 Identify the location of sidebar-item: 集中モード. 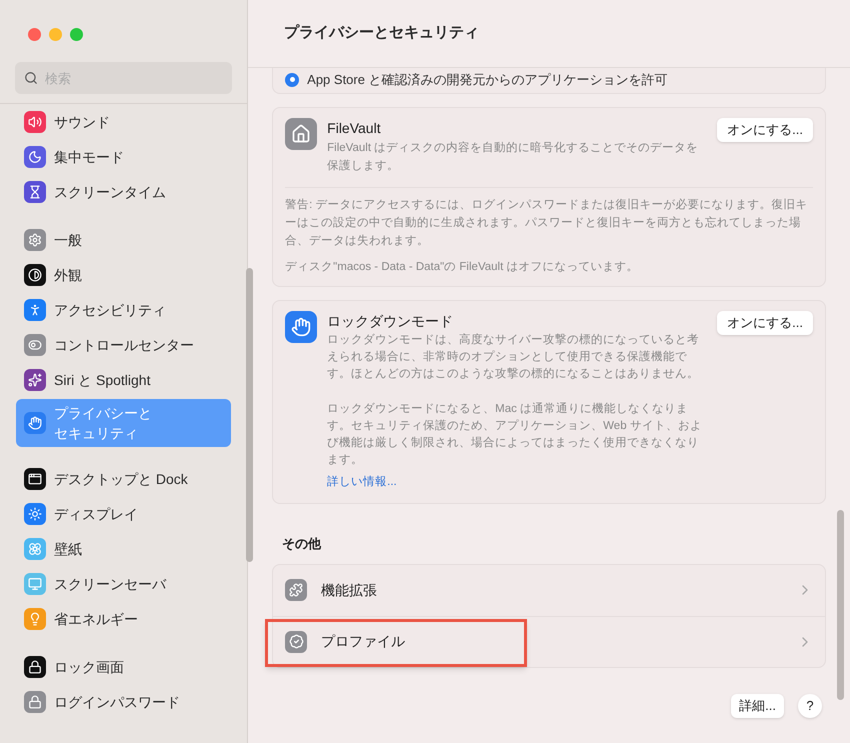
(124, 157).